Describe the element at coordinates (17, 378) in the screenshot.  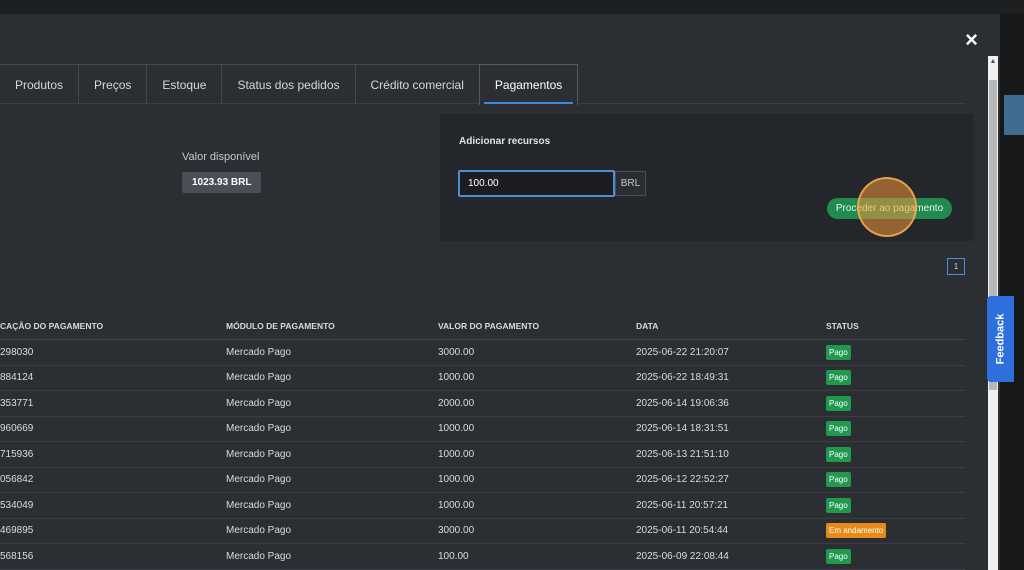
I see `payment-id-cell: 884124` at that location.